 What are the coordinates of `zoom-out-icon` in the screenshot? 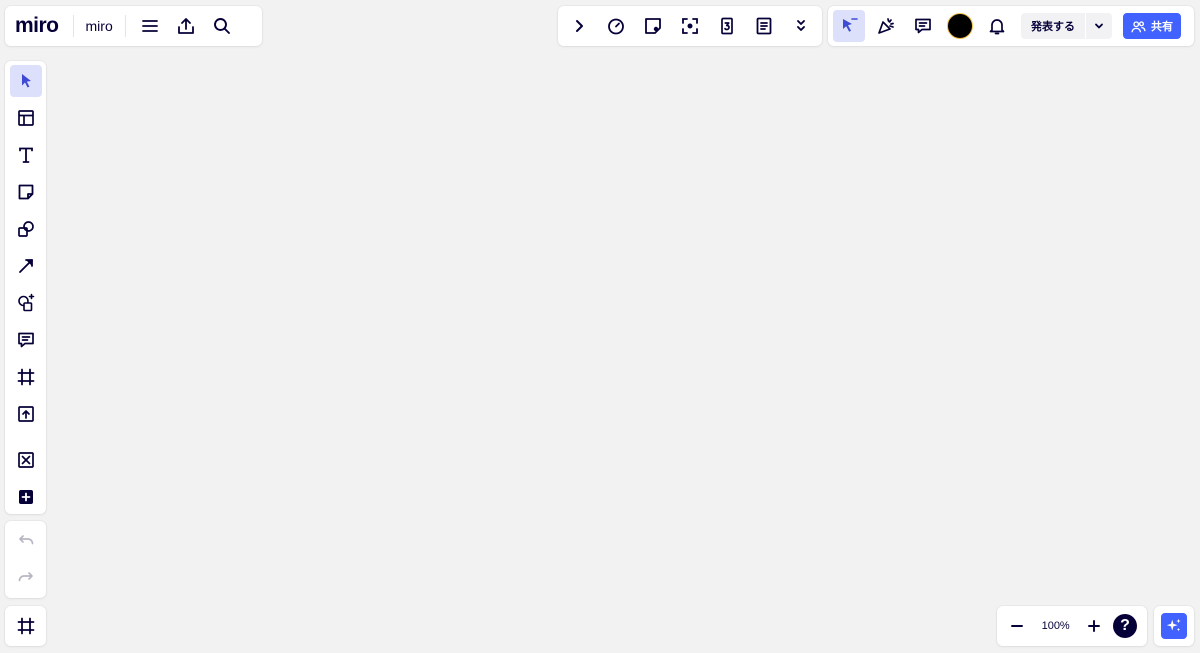 It's located at (1017, 626).